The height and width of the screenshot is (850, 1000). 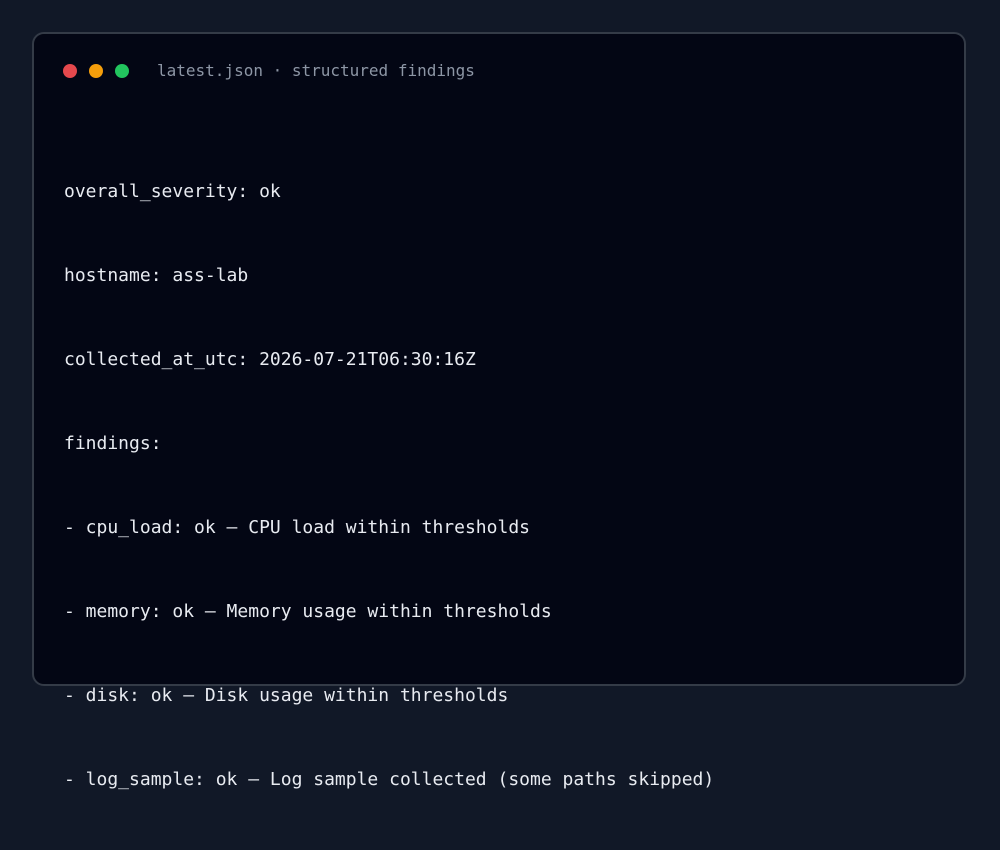 I want to click on close-dot-icon, so click(x=70, y=71).